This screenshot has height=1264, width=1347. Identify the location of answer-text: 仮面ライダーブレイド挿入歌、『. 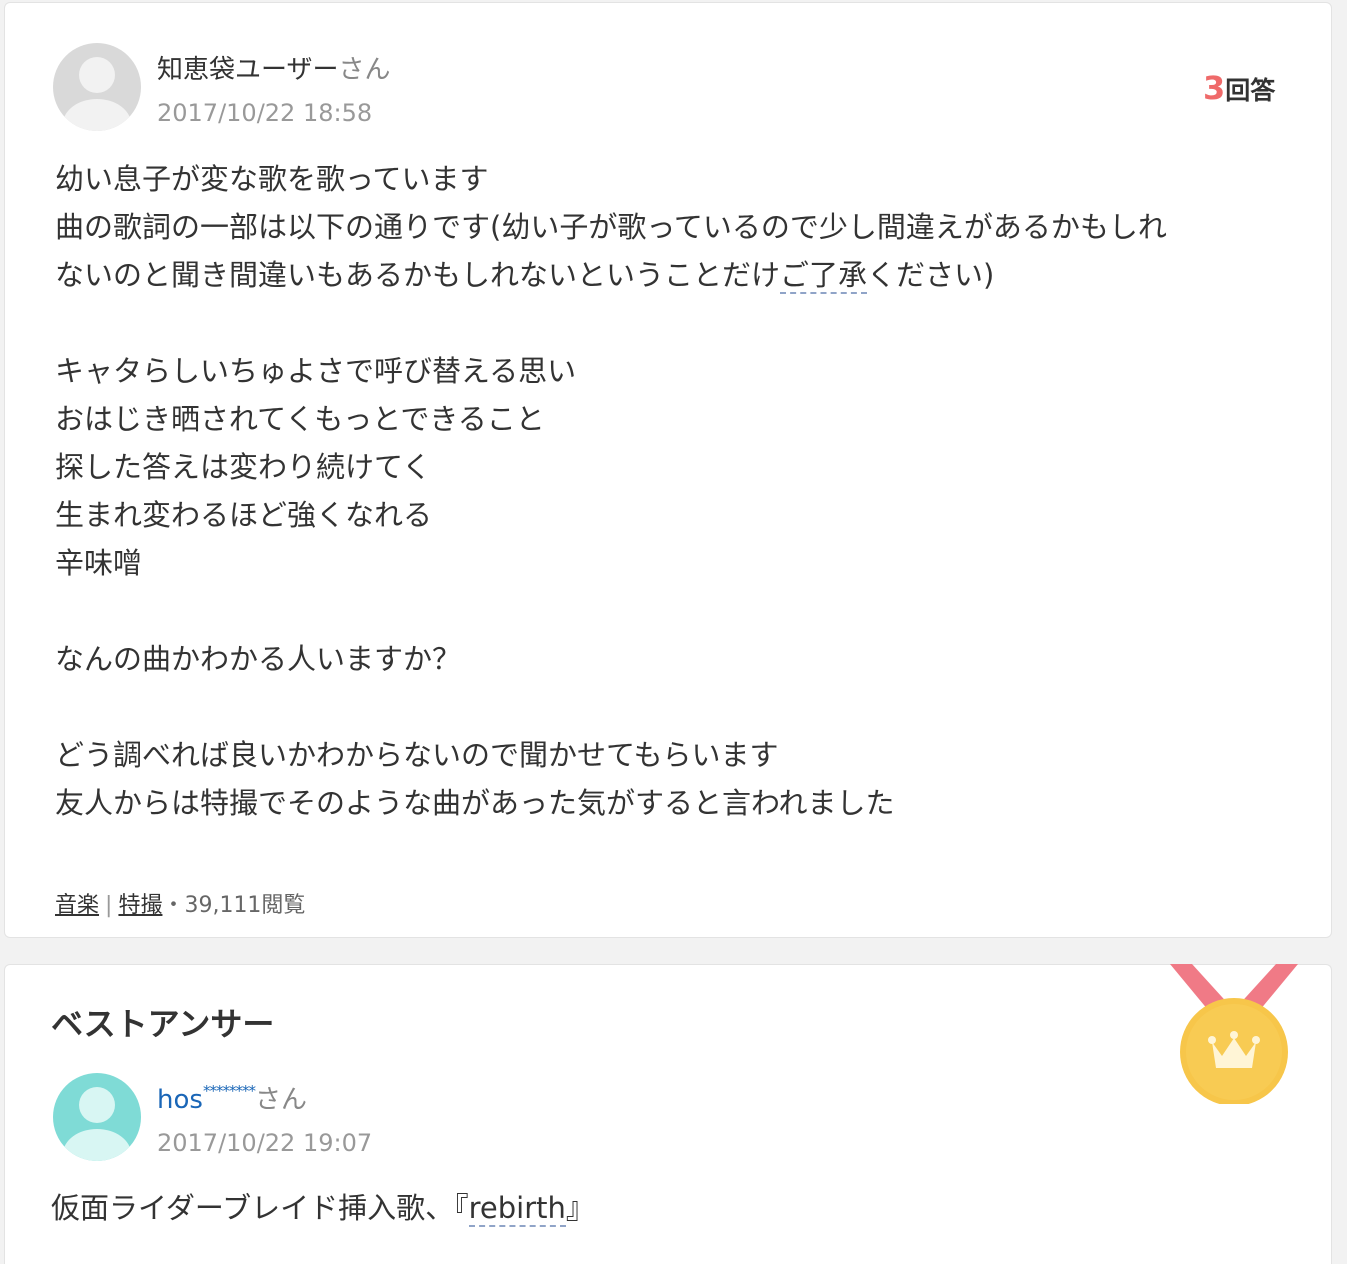
(260, 1208).